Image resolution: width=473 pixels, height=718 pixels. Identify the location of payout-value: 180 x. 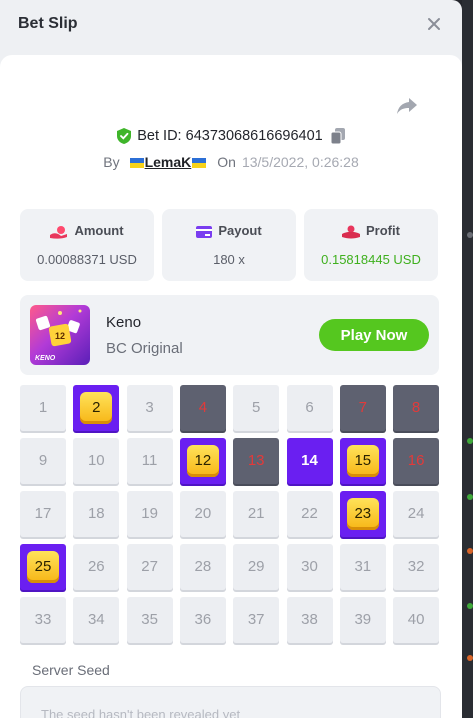
(229, 259).